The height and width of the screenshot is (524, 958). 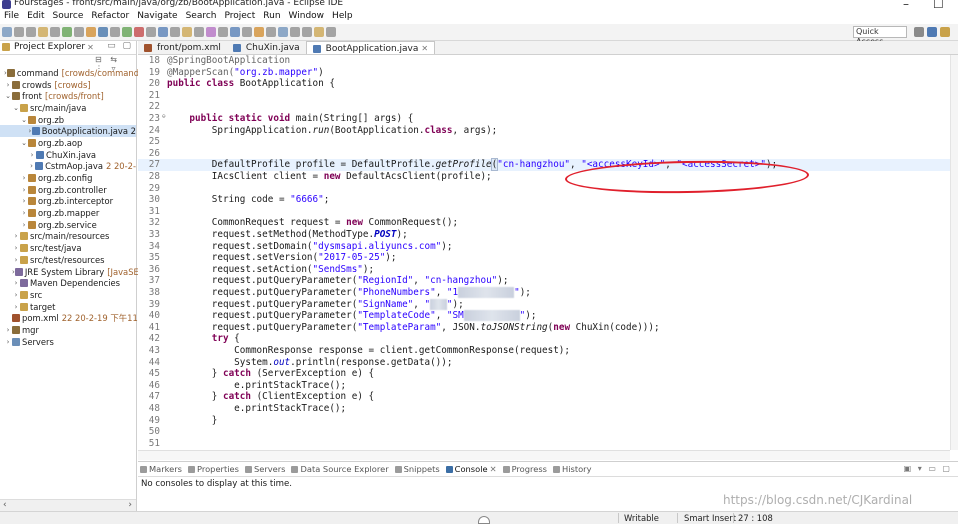 What do you see at coordinates (161, 469) in the screenshot?
I see `tab-markers: Markers` at bounding box center [161, 469].